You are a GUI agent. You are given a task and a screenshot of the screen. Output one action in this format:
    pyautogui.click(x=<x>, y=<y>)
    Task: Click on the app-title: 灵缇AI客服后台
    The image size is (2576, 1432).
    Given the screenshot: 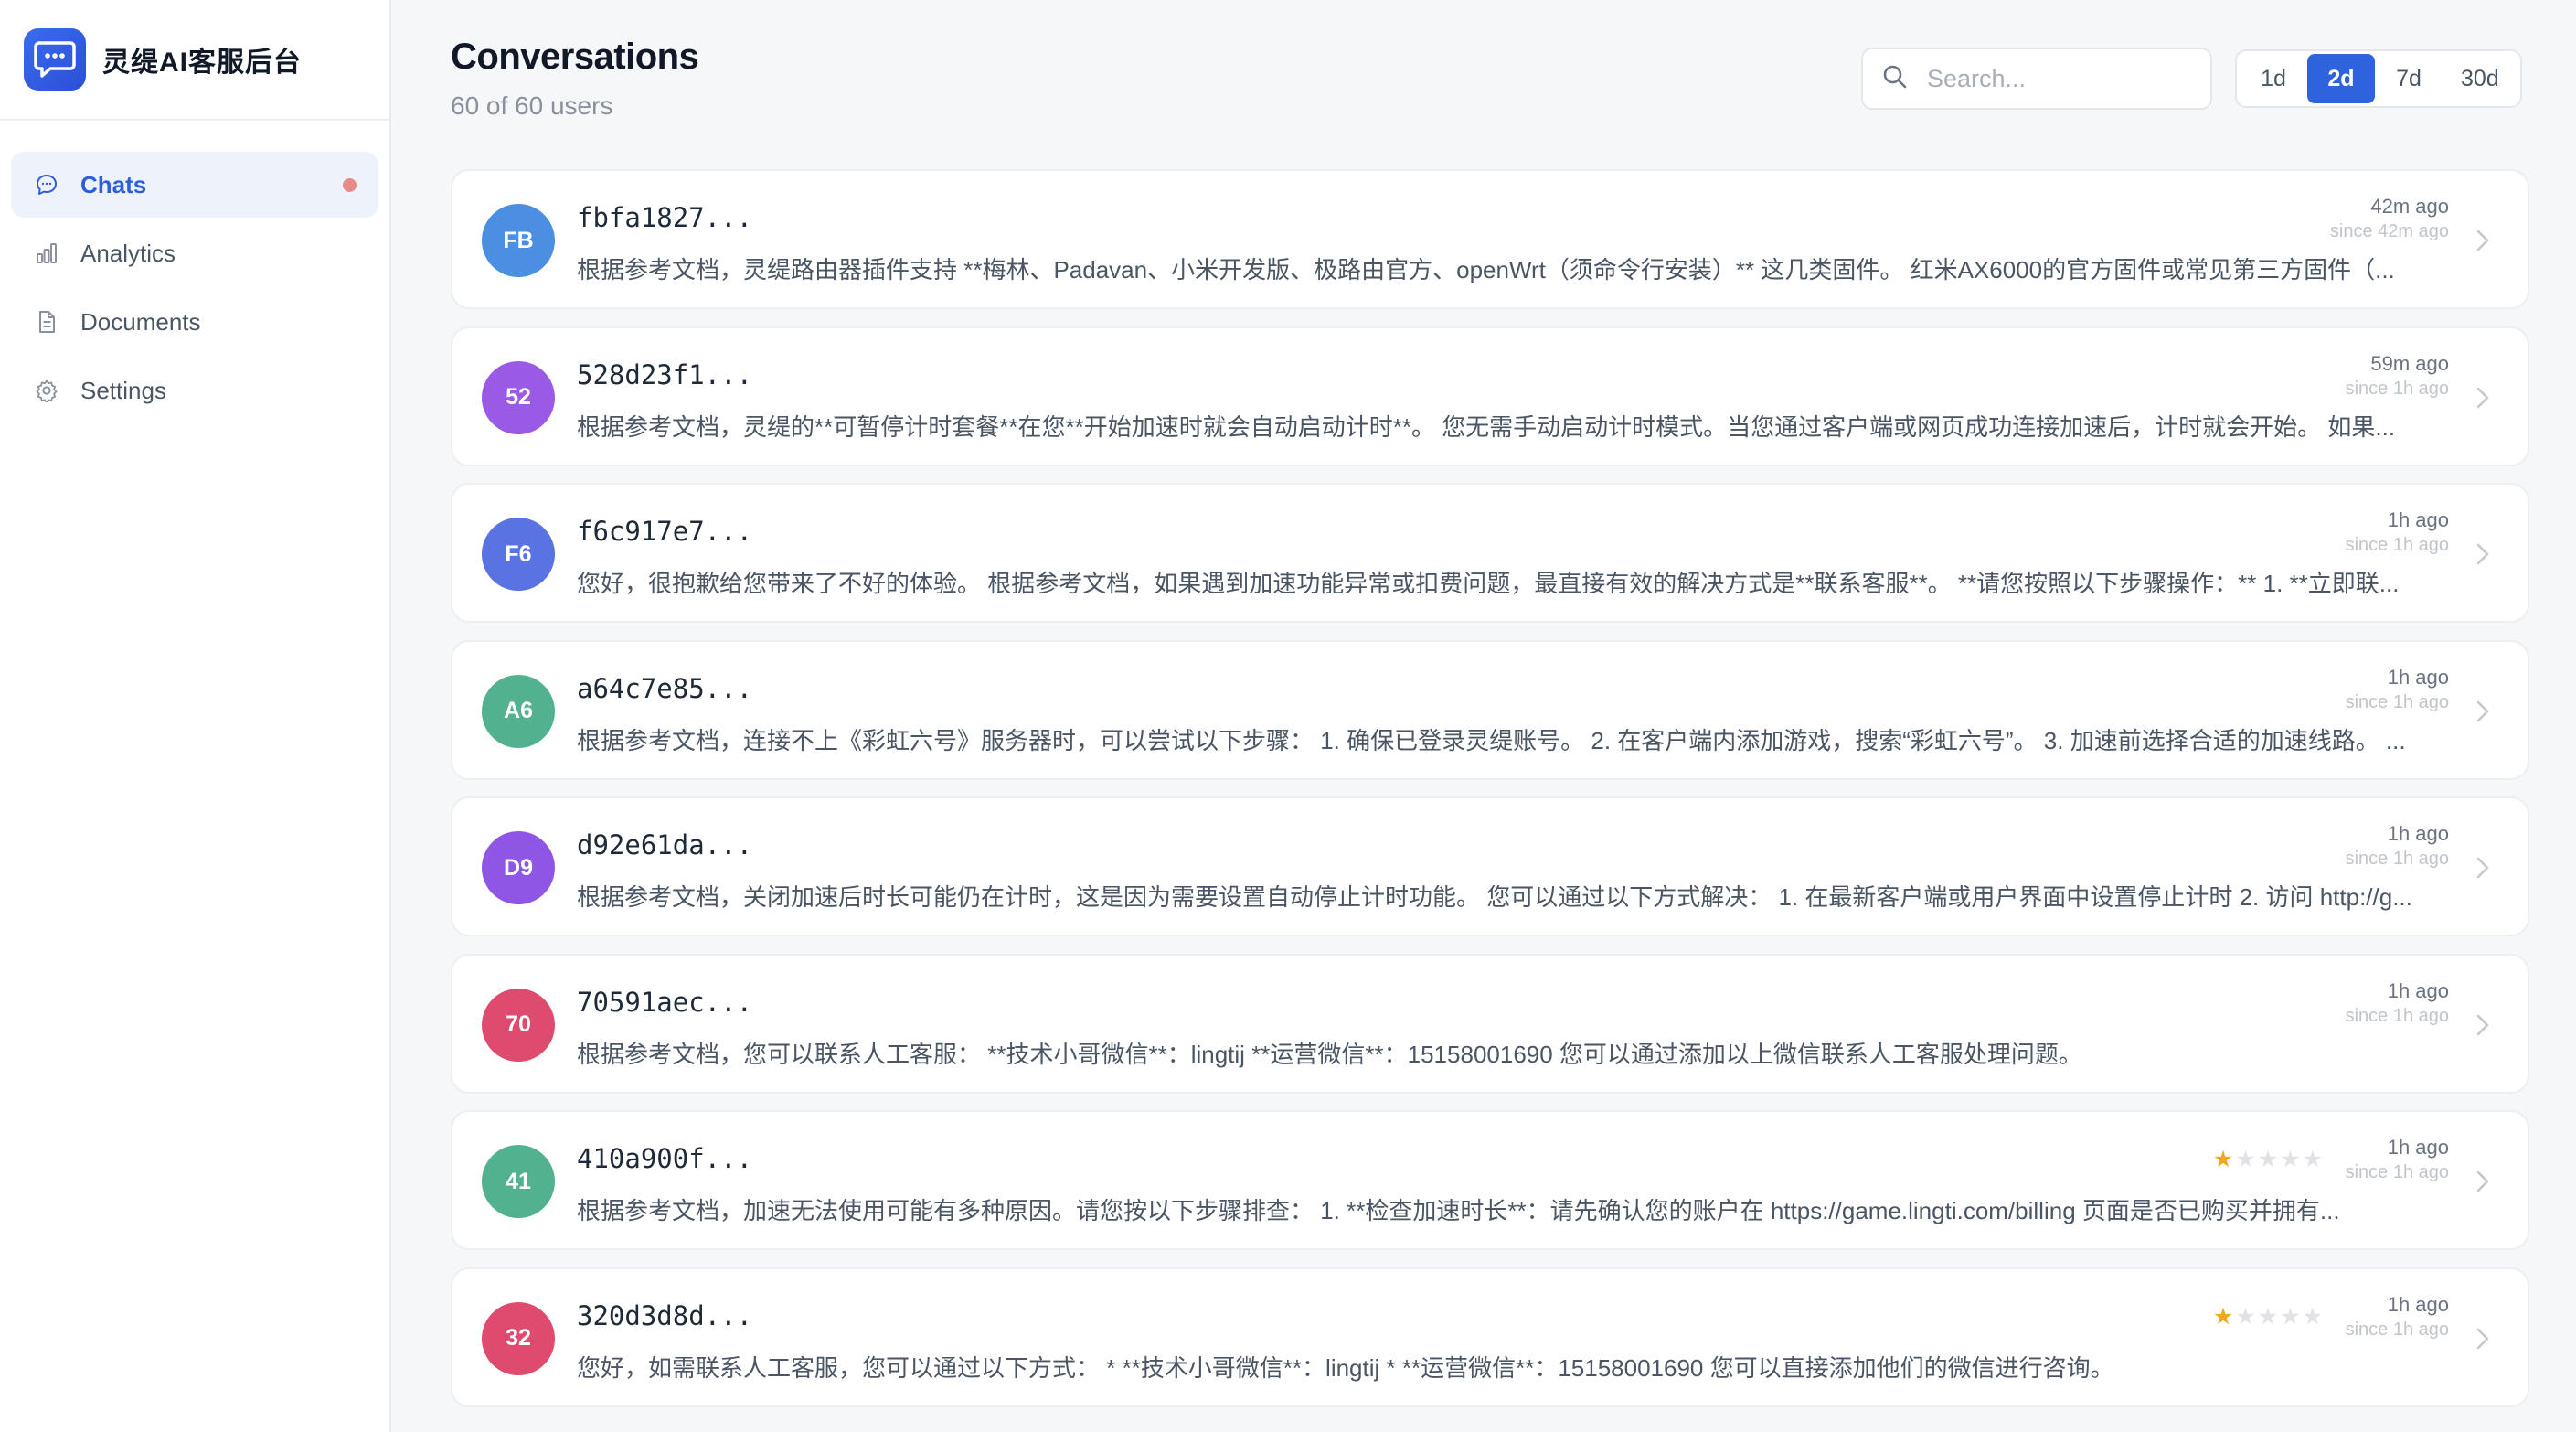 What is the action you would take?
    pyautogui.click(x=202, y=63)
    